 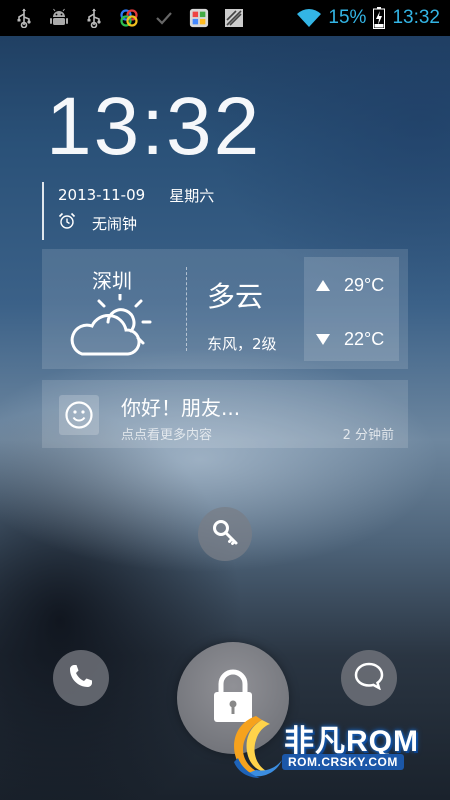 I want to click on weather-widget: 深圳 多云 东风，2级 29°C 22°C, so click(x=225, y=309).